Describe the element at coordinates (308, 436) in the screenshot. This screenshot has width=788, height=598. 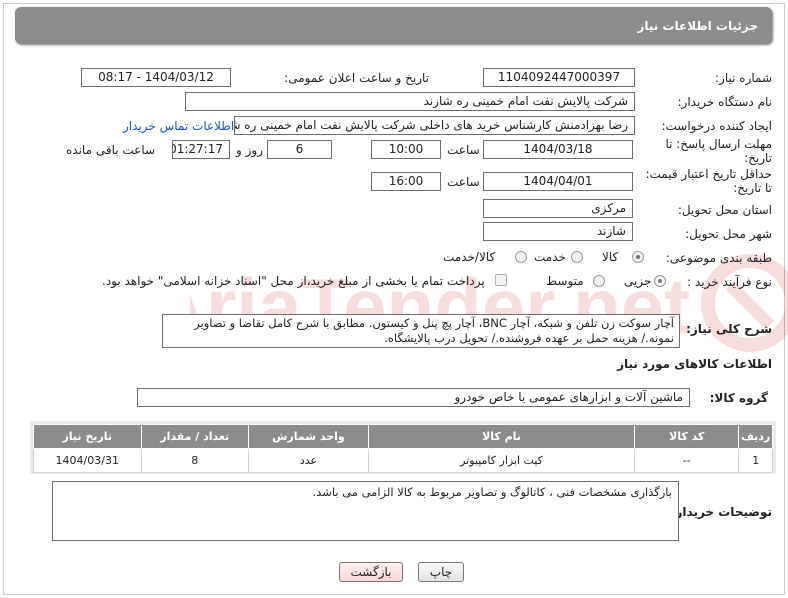
I see `col-unit: واحد شمارش` at that location.